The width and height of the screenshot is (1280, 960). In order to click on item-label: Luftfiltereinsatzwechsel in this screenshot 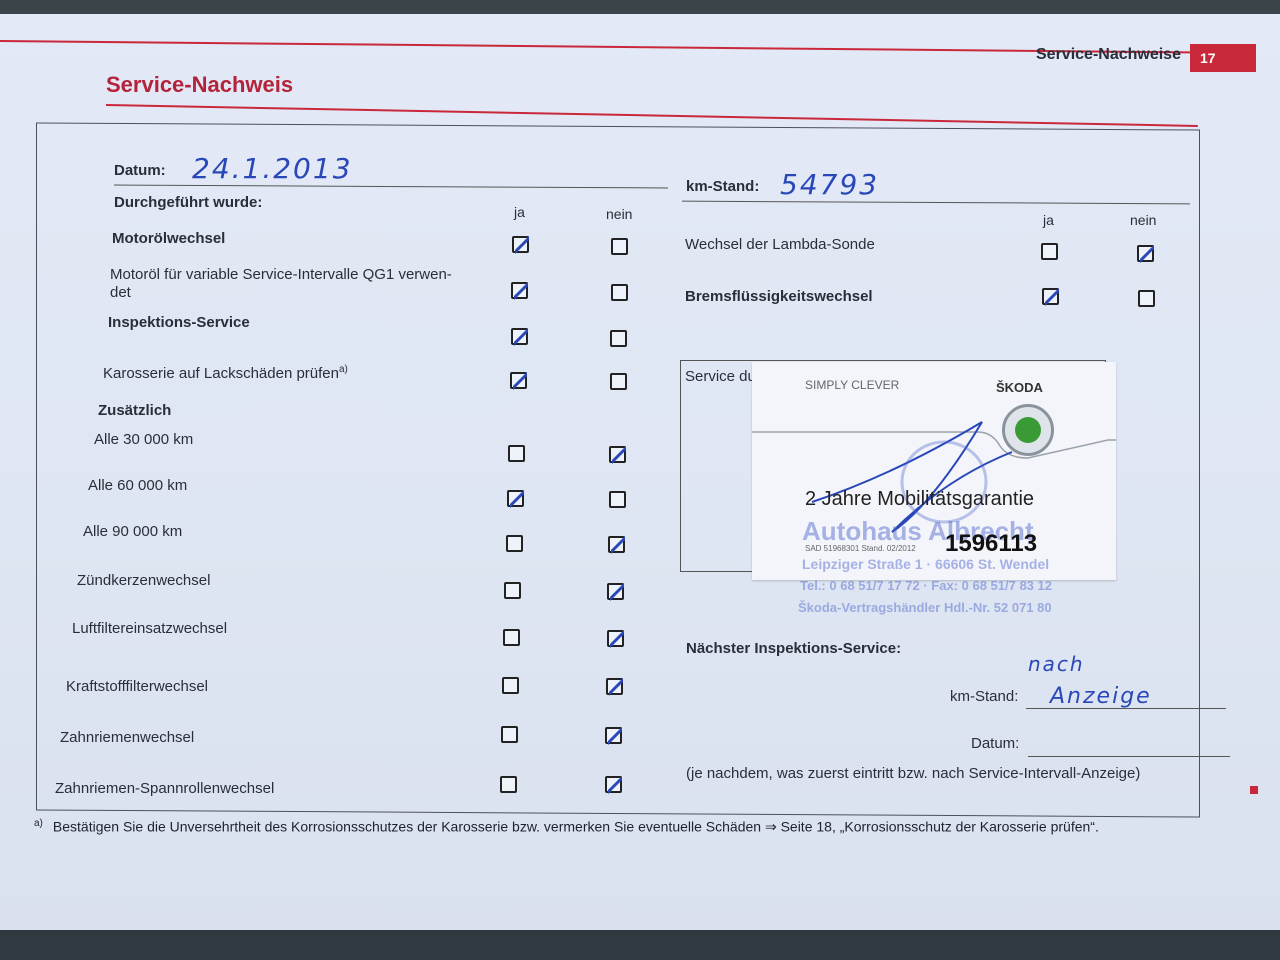, I will do `click(150, 628)`.